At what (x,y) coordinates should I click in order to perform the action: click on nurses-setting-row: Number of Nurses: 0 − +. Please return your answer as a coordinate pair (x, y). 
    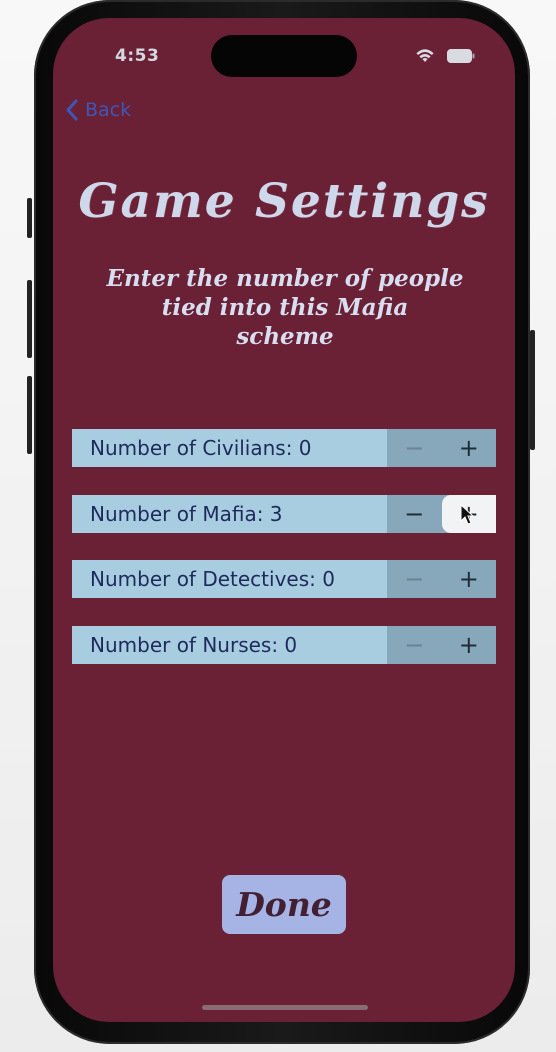
    Looking at the image, I should click on (284, 645).